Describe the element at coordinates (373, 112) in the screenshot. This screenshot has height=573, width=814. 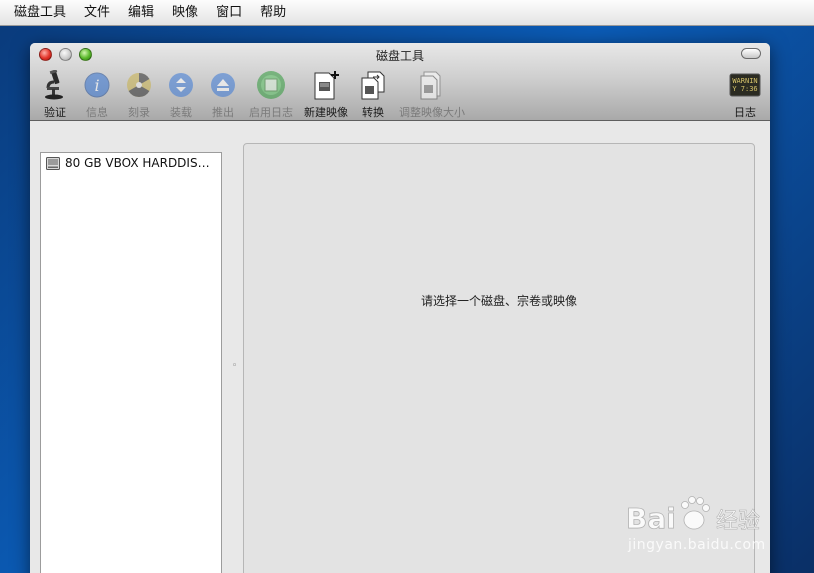
I see `convert-label: 转换` at that location.